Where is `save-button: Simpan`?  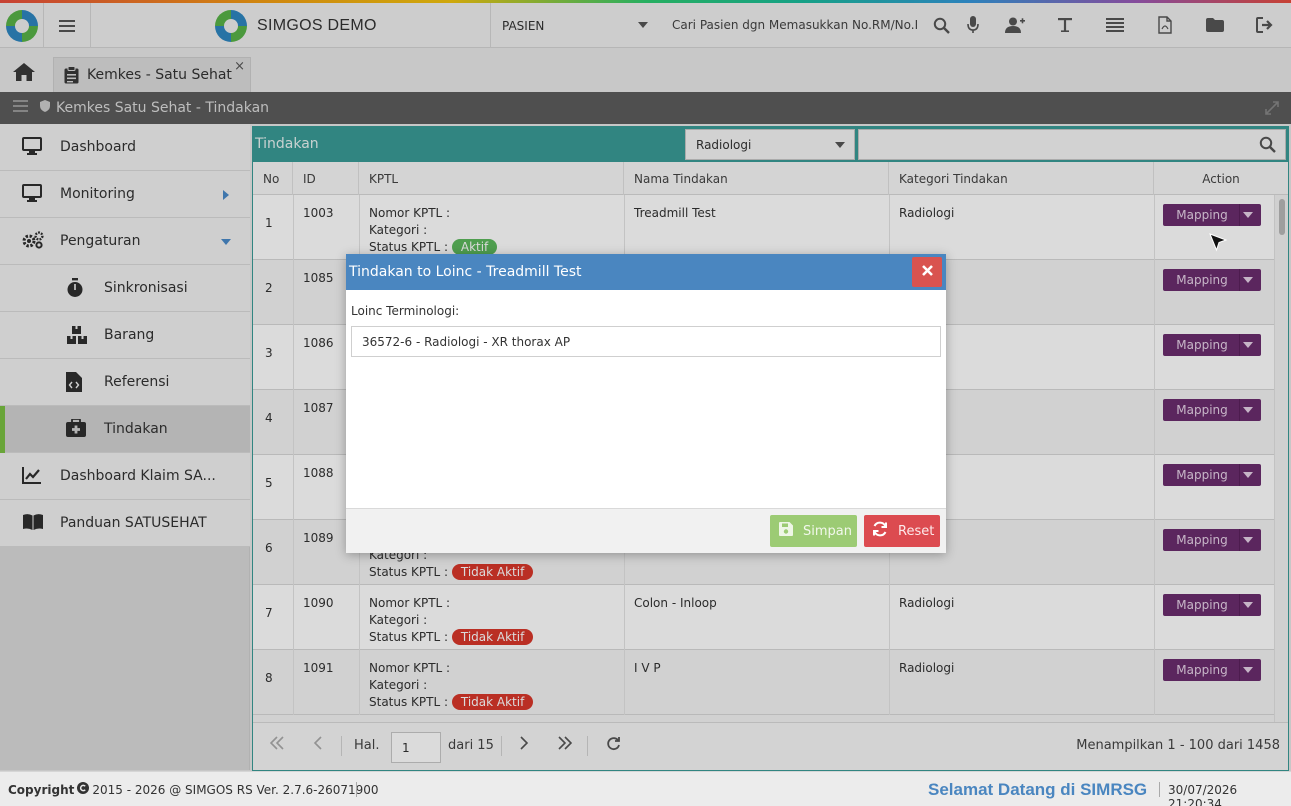
save-button: Simpan is located at coordinates (813, 531).